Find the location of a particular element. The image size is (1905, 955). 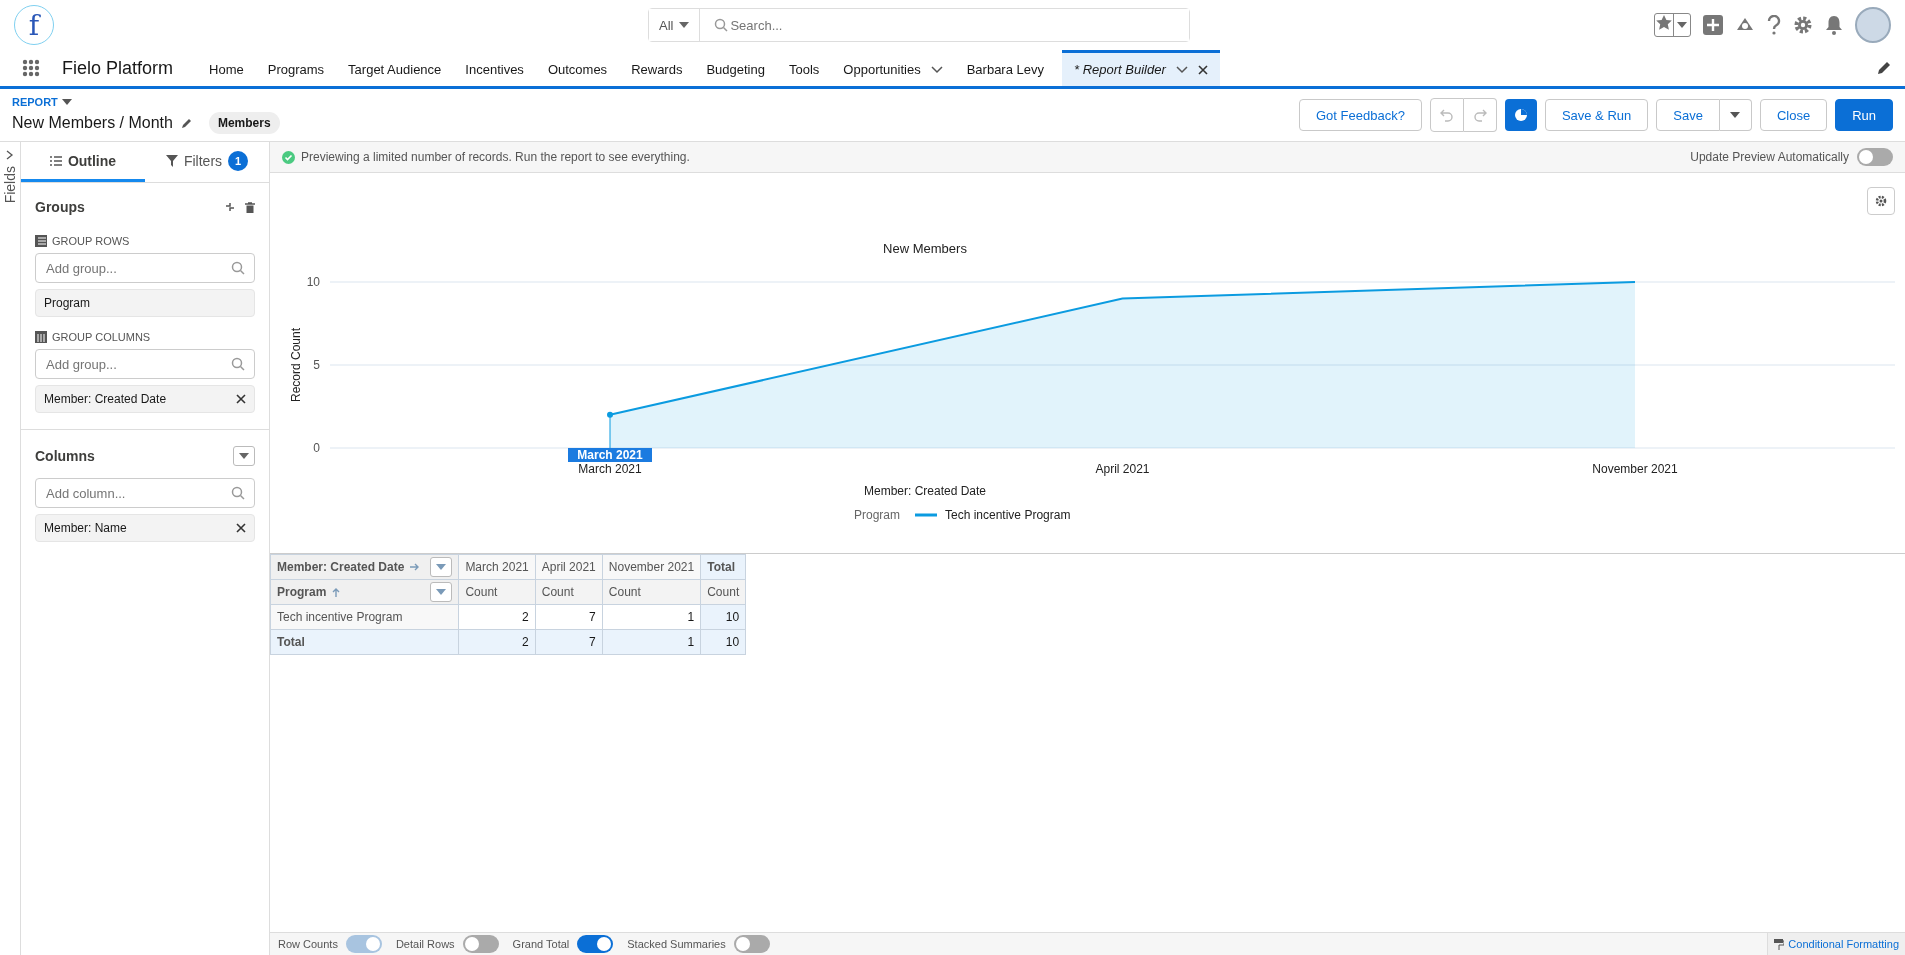

field-chip: Member: Name is located at coordinates (145, 528).